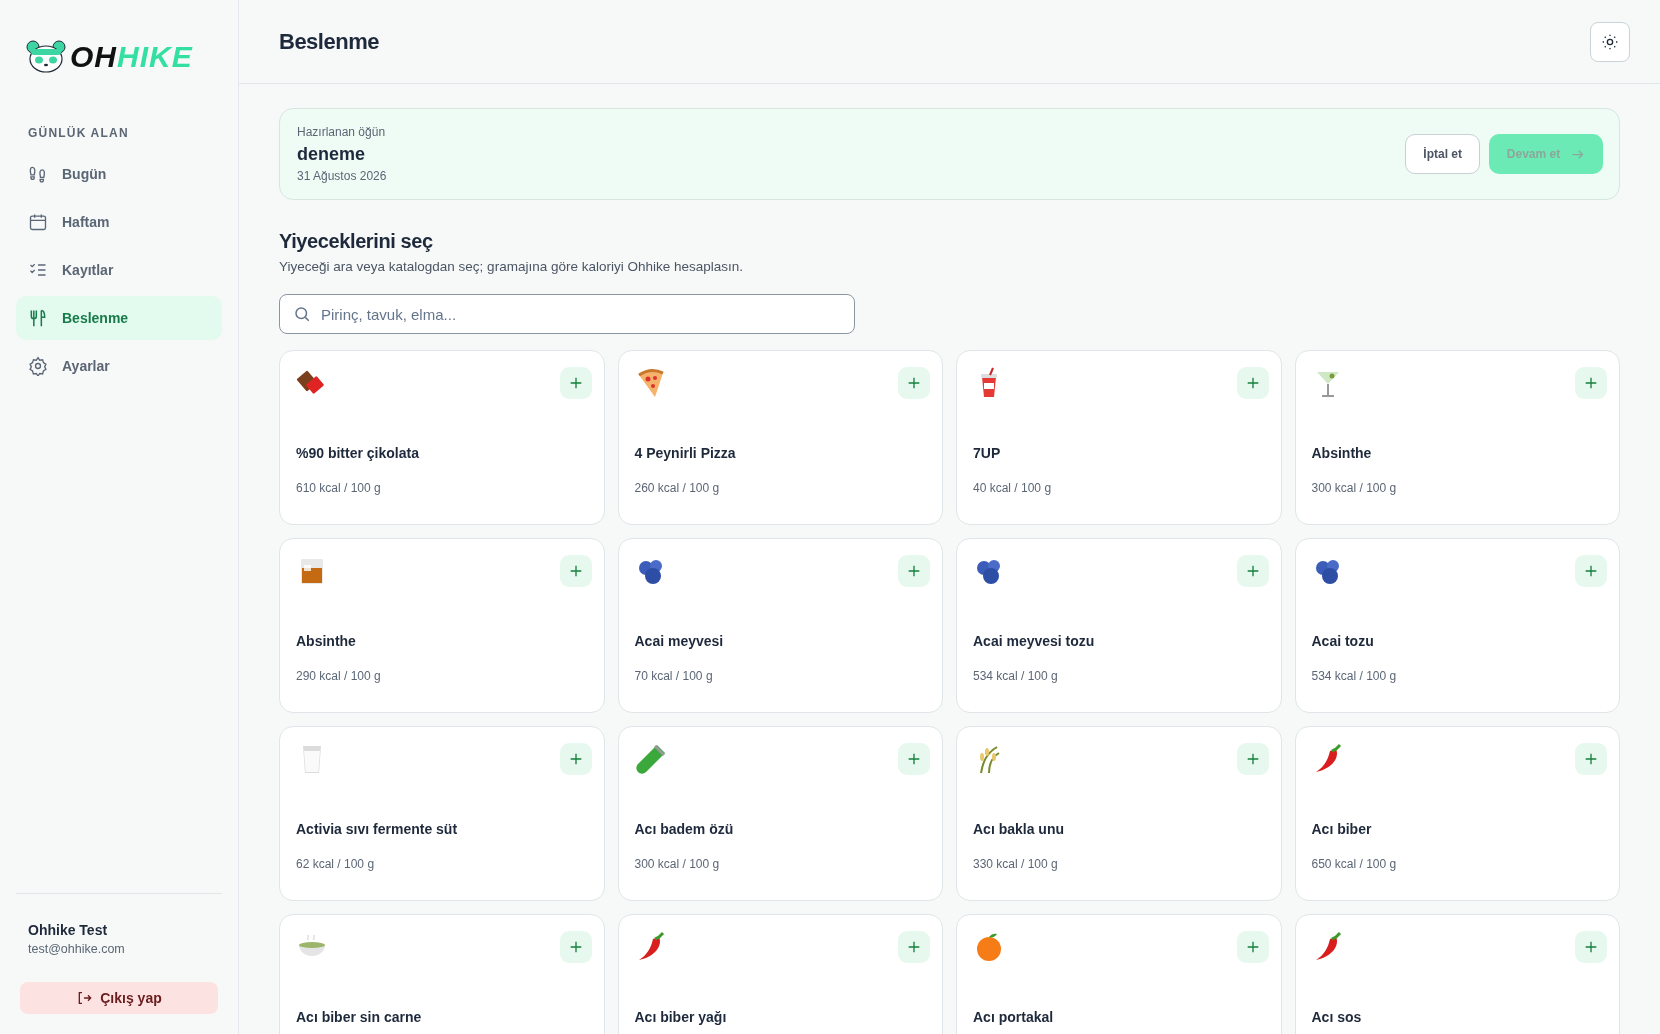 Image resolution: width=1660 pixels, height=1034 pixels. I want to click on footprints-icon, so click(38, 174).